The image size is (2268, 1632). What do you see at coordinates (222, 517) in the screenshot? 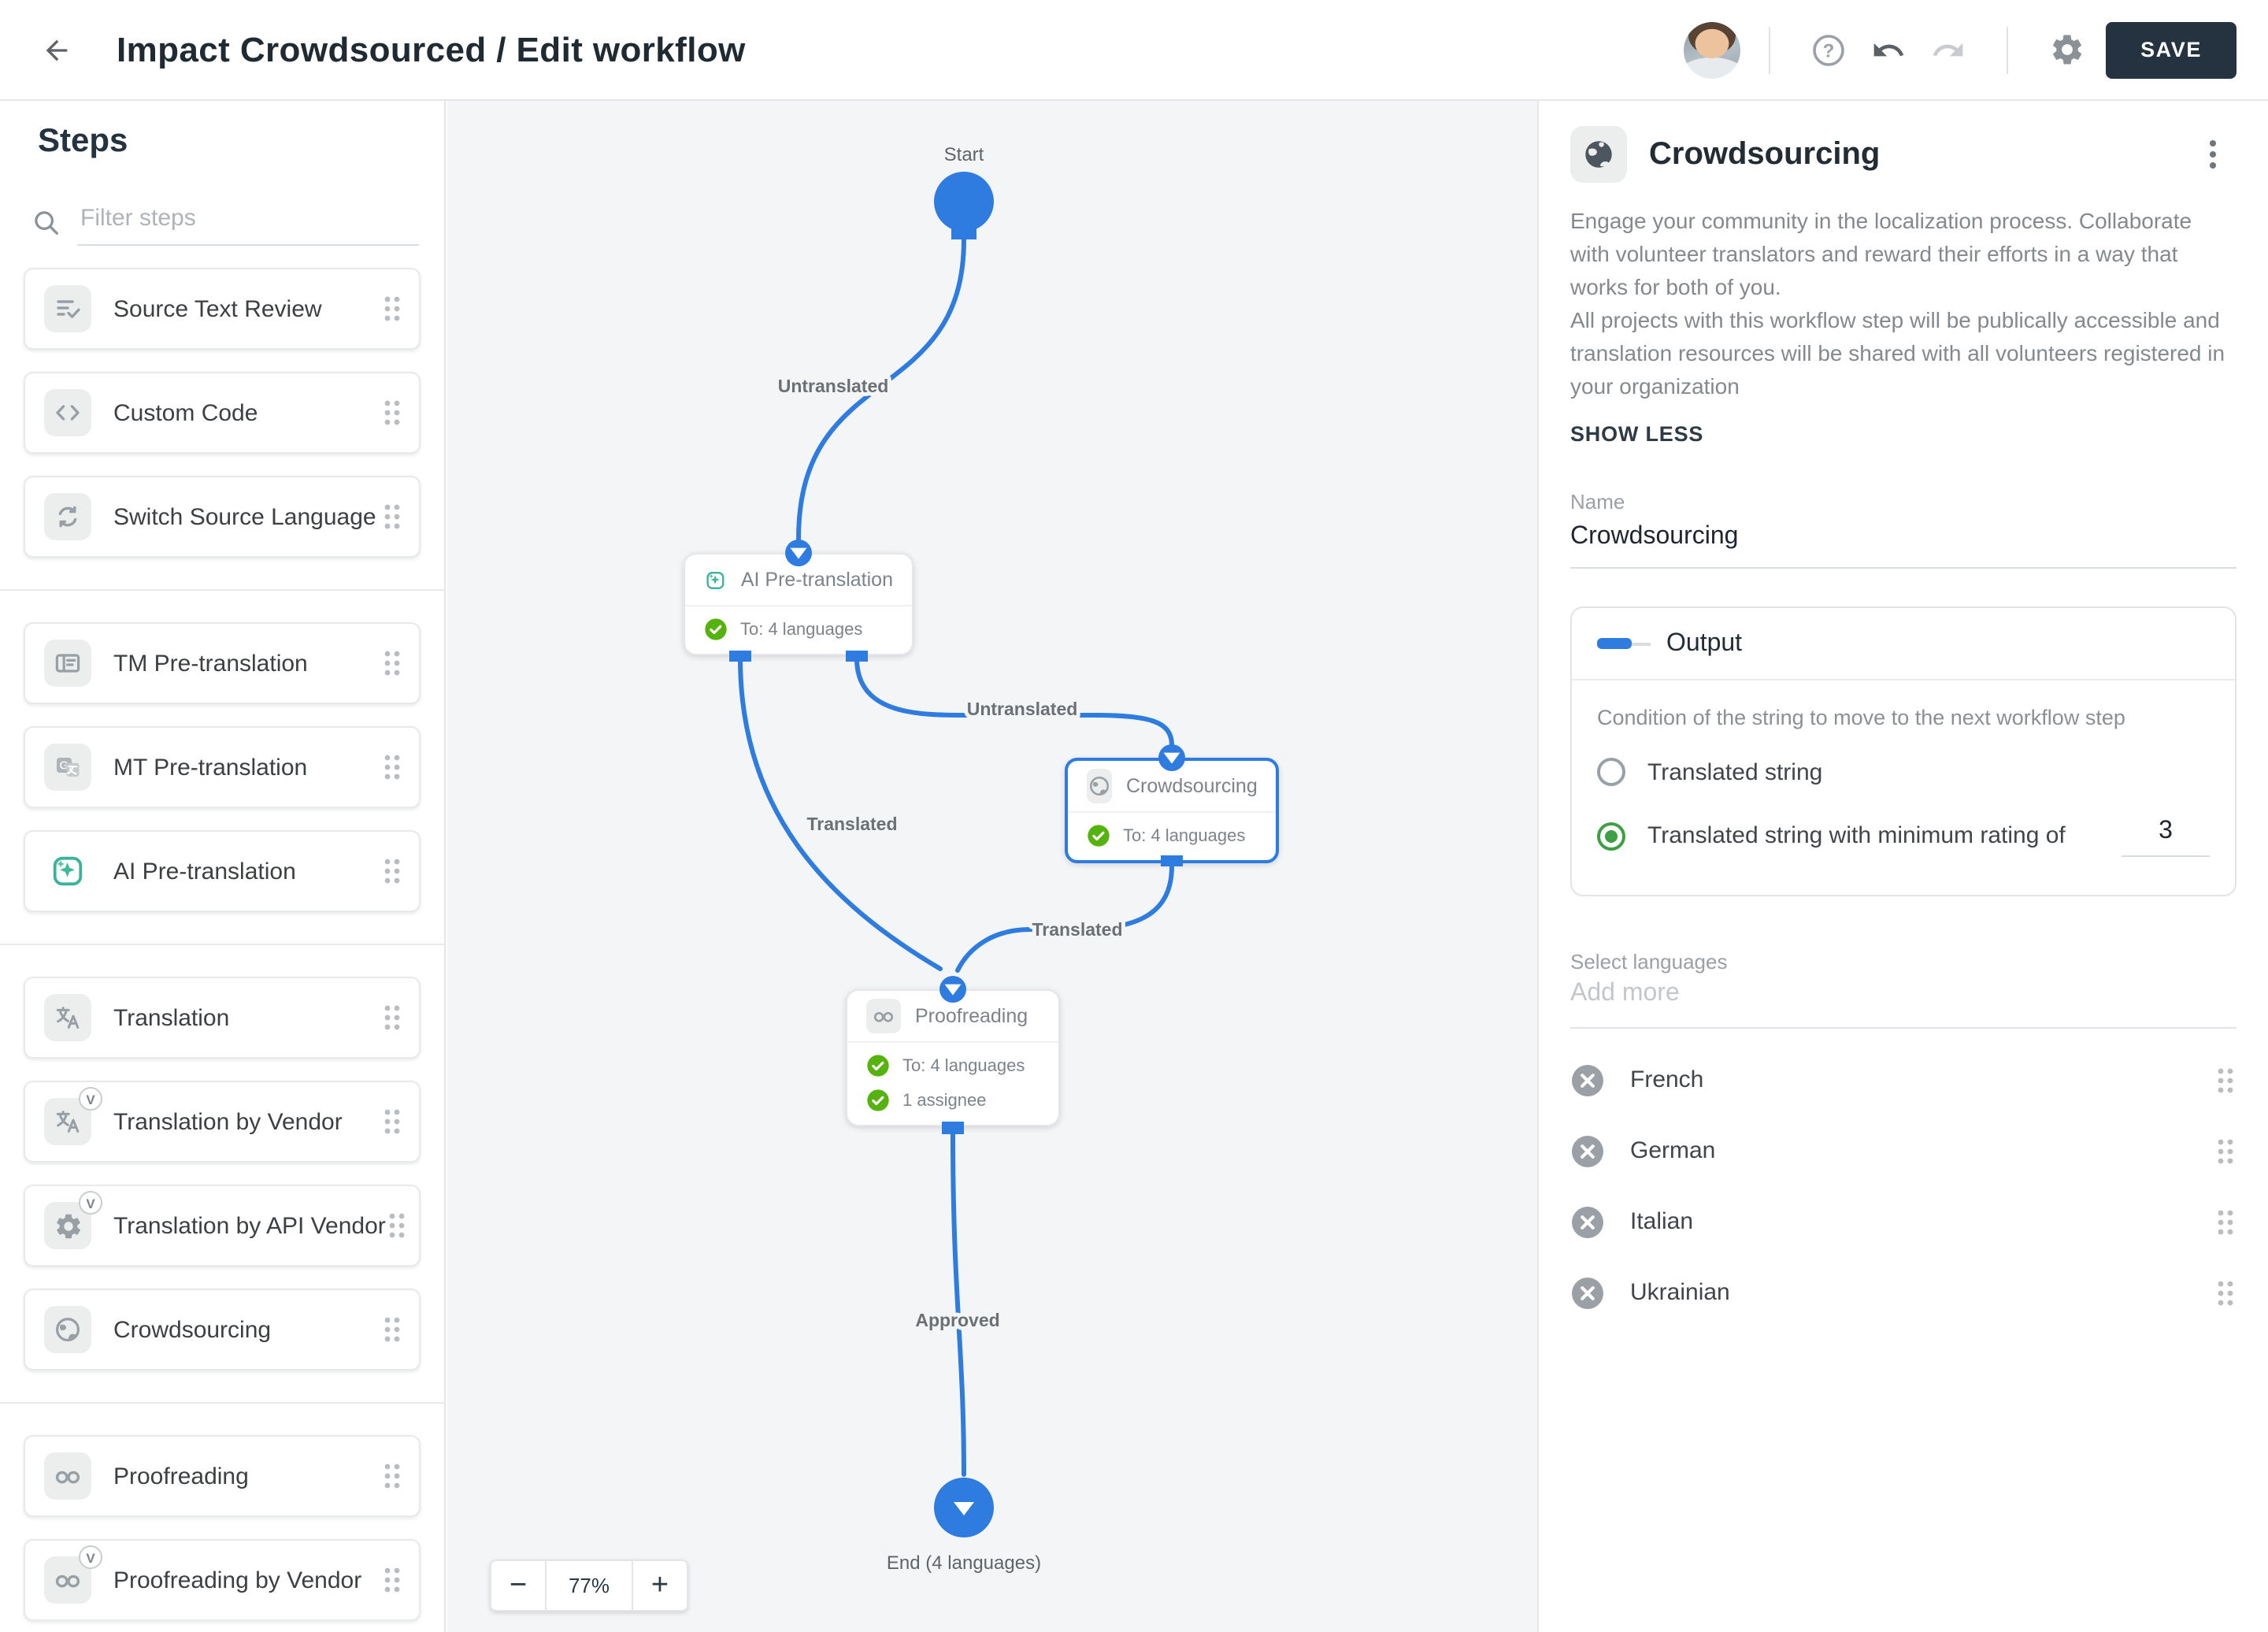
I see `step-card-switch-source-language: Switch Source Language` at bounding box center [222, 517].